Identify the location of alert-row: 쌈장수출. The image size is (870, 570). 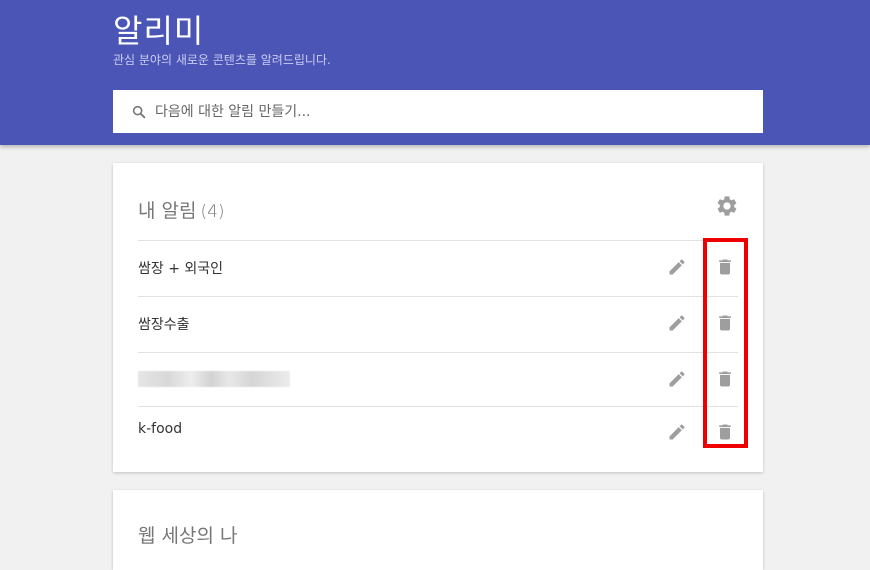
(438, 324).